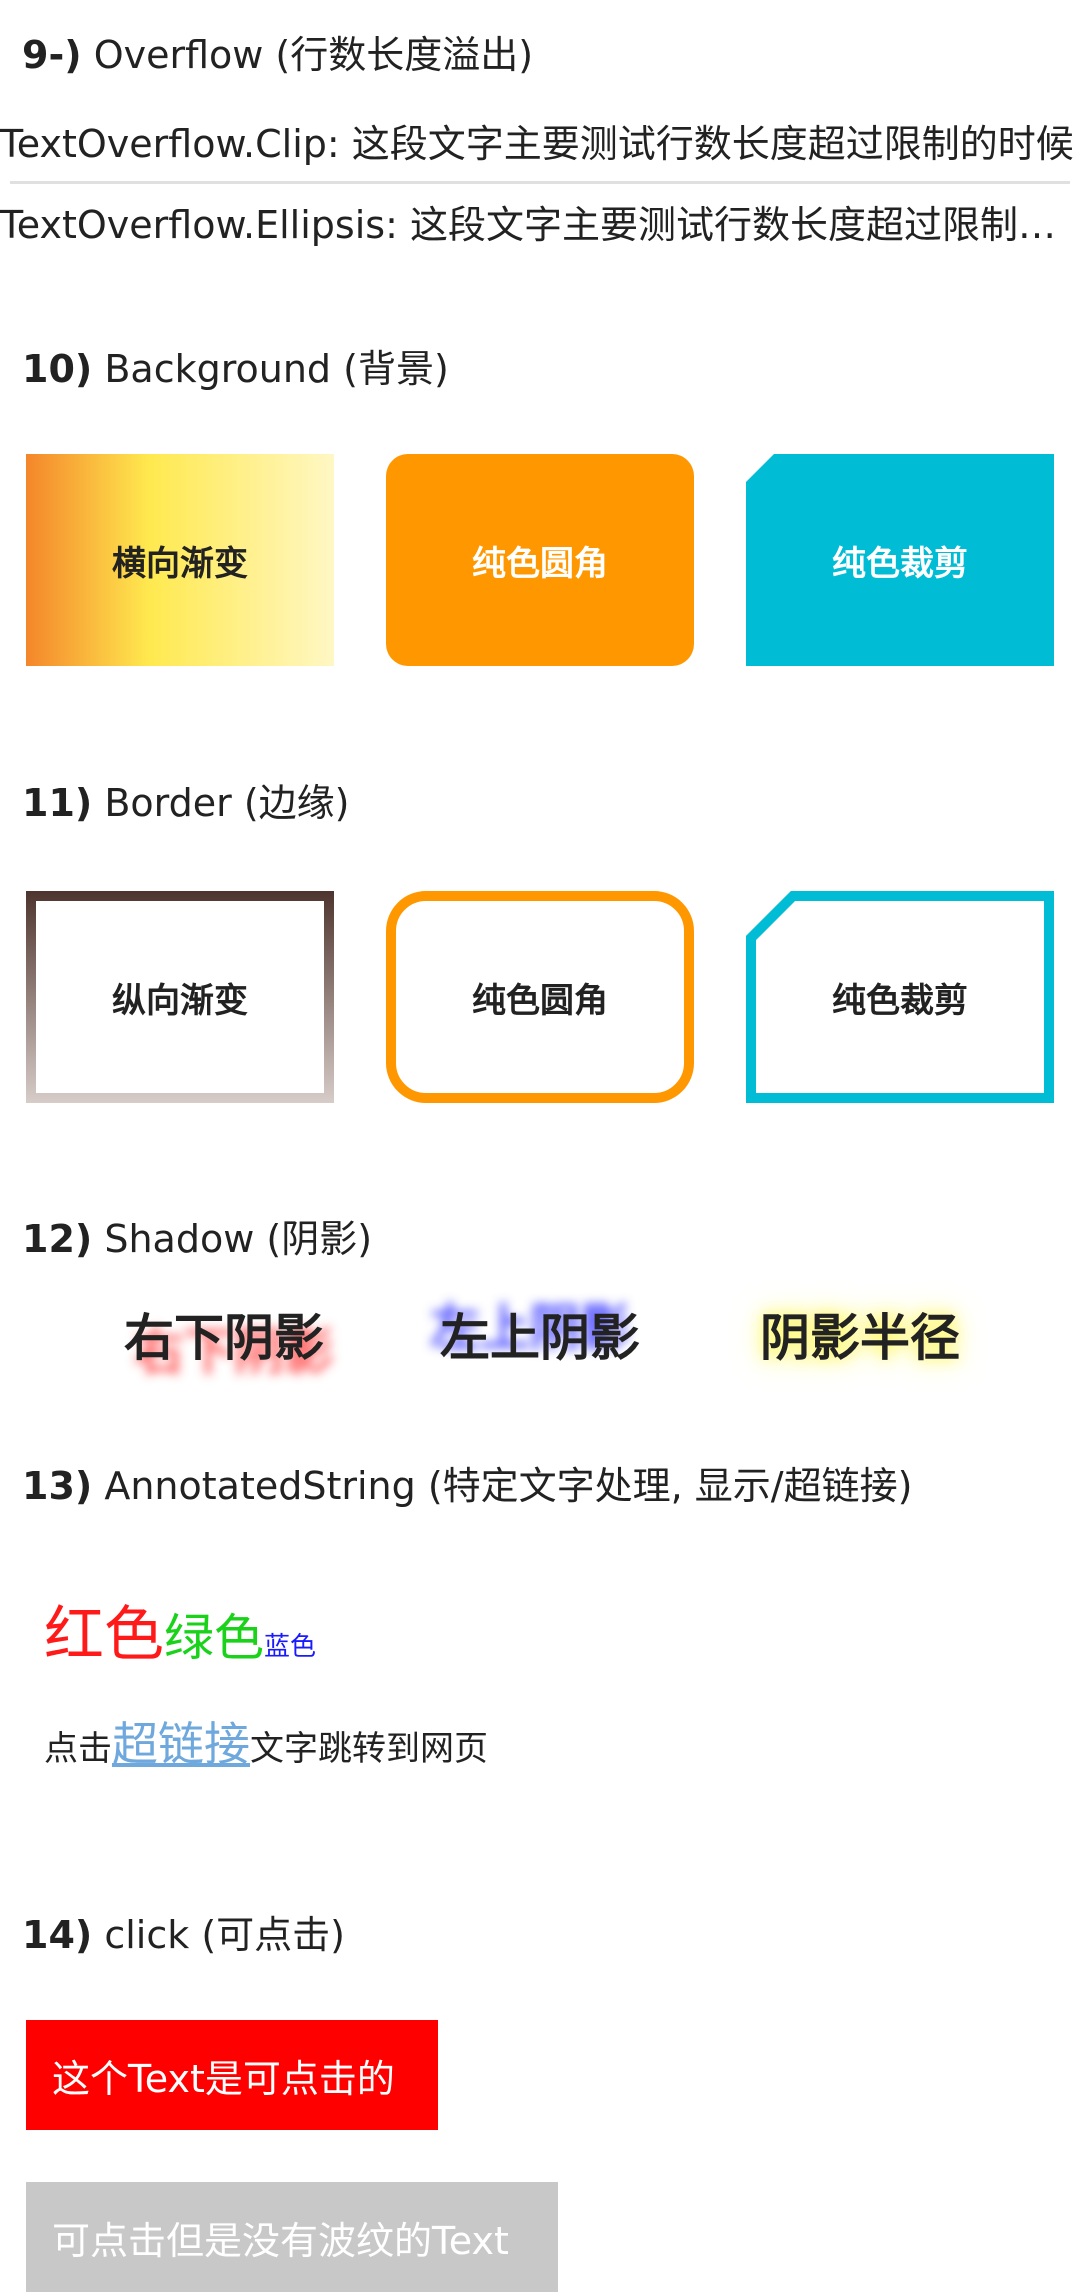 The image size is (1080, 2292). I want to click on section-14-heading: 14) click (可点击), so click(183, 1935).